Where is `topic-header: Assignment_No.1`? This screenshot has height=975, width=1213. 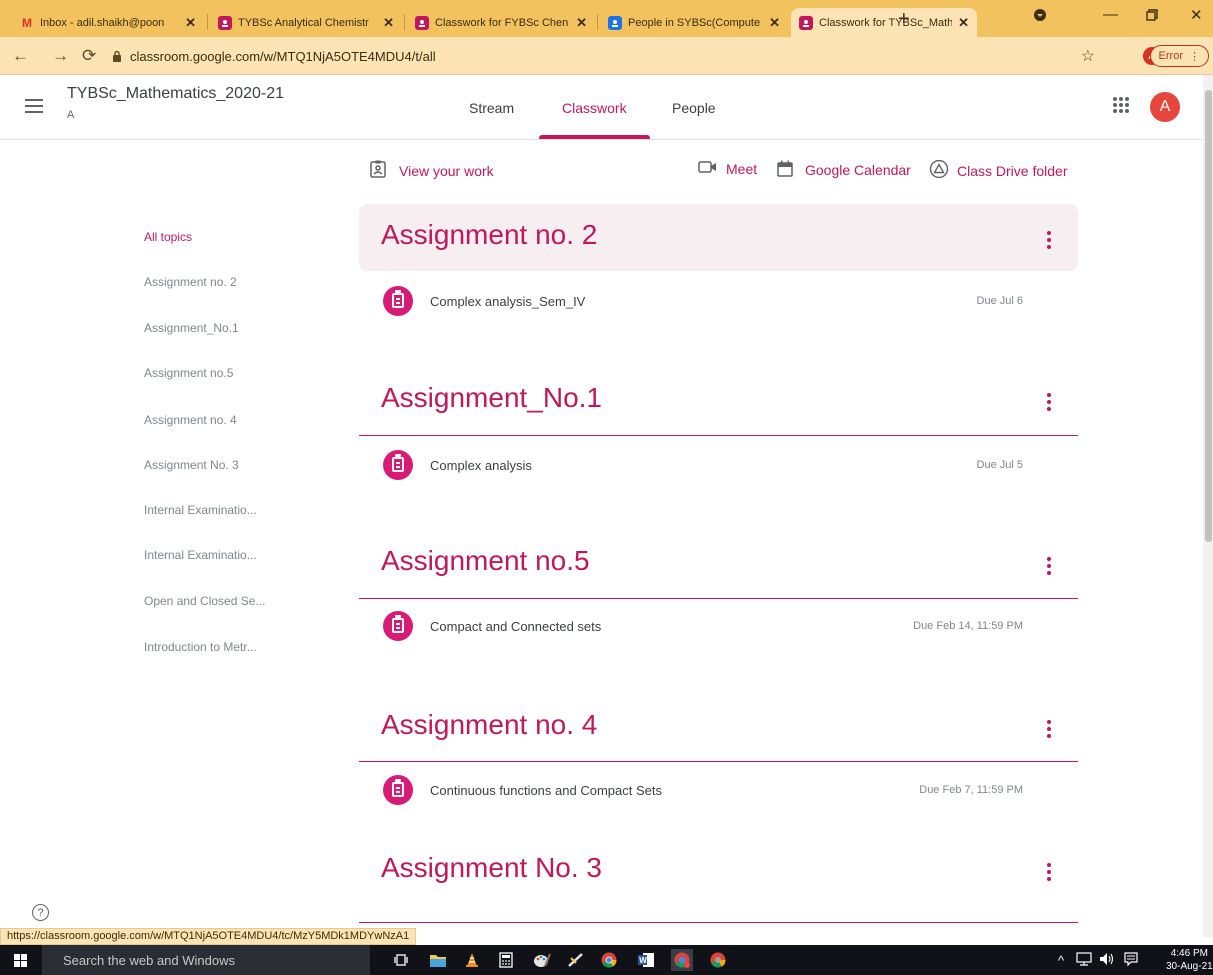 topic-header: Assignment_No.1 is located at coordinates (718, 403).